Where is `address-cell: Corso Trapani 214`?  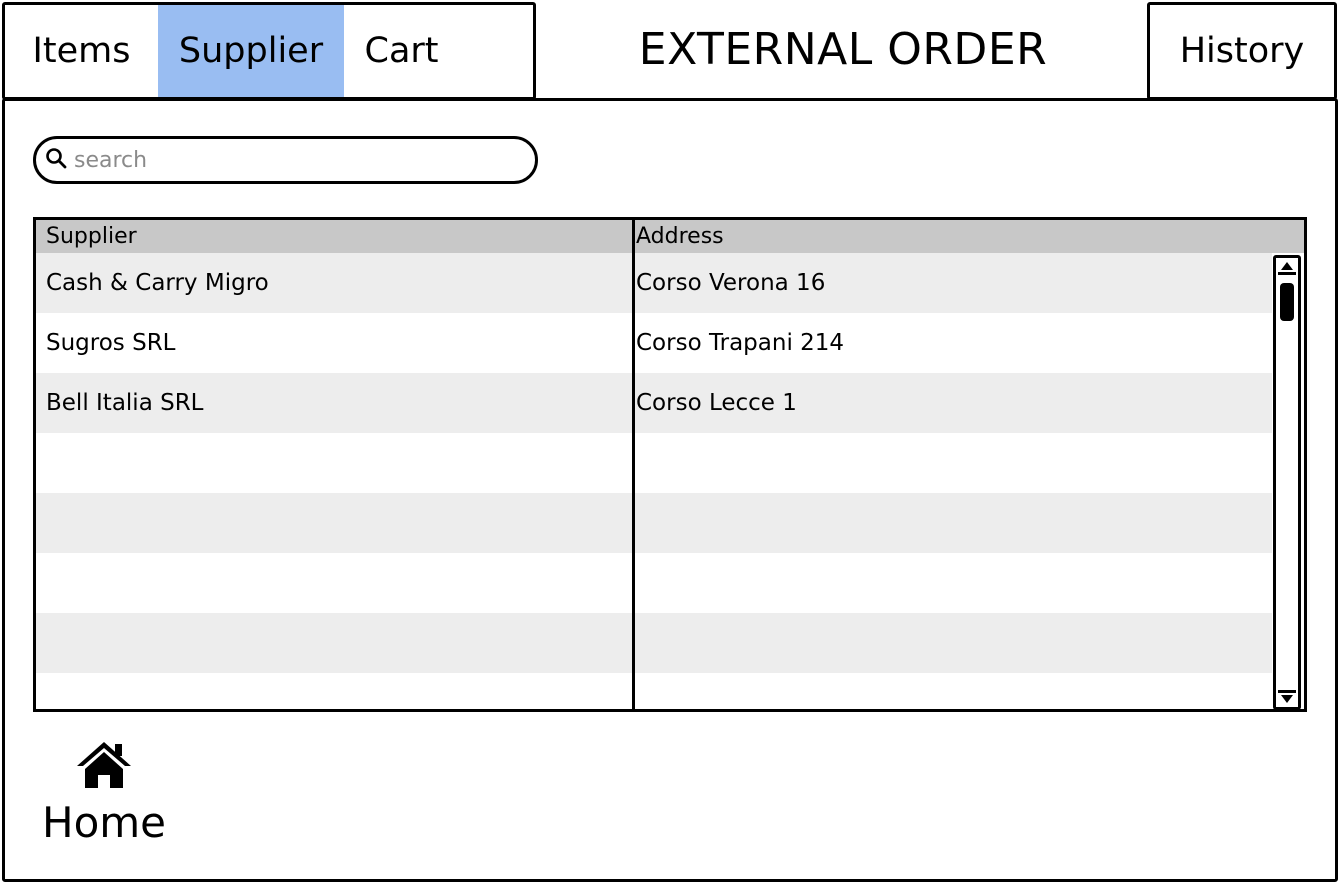 address-cell: Corso Trapani 214 is located at coordinates (740, 343).